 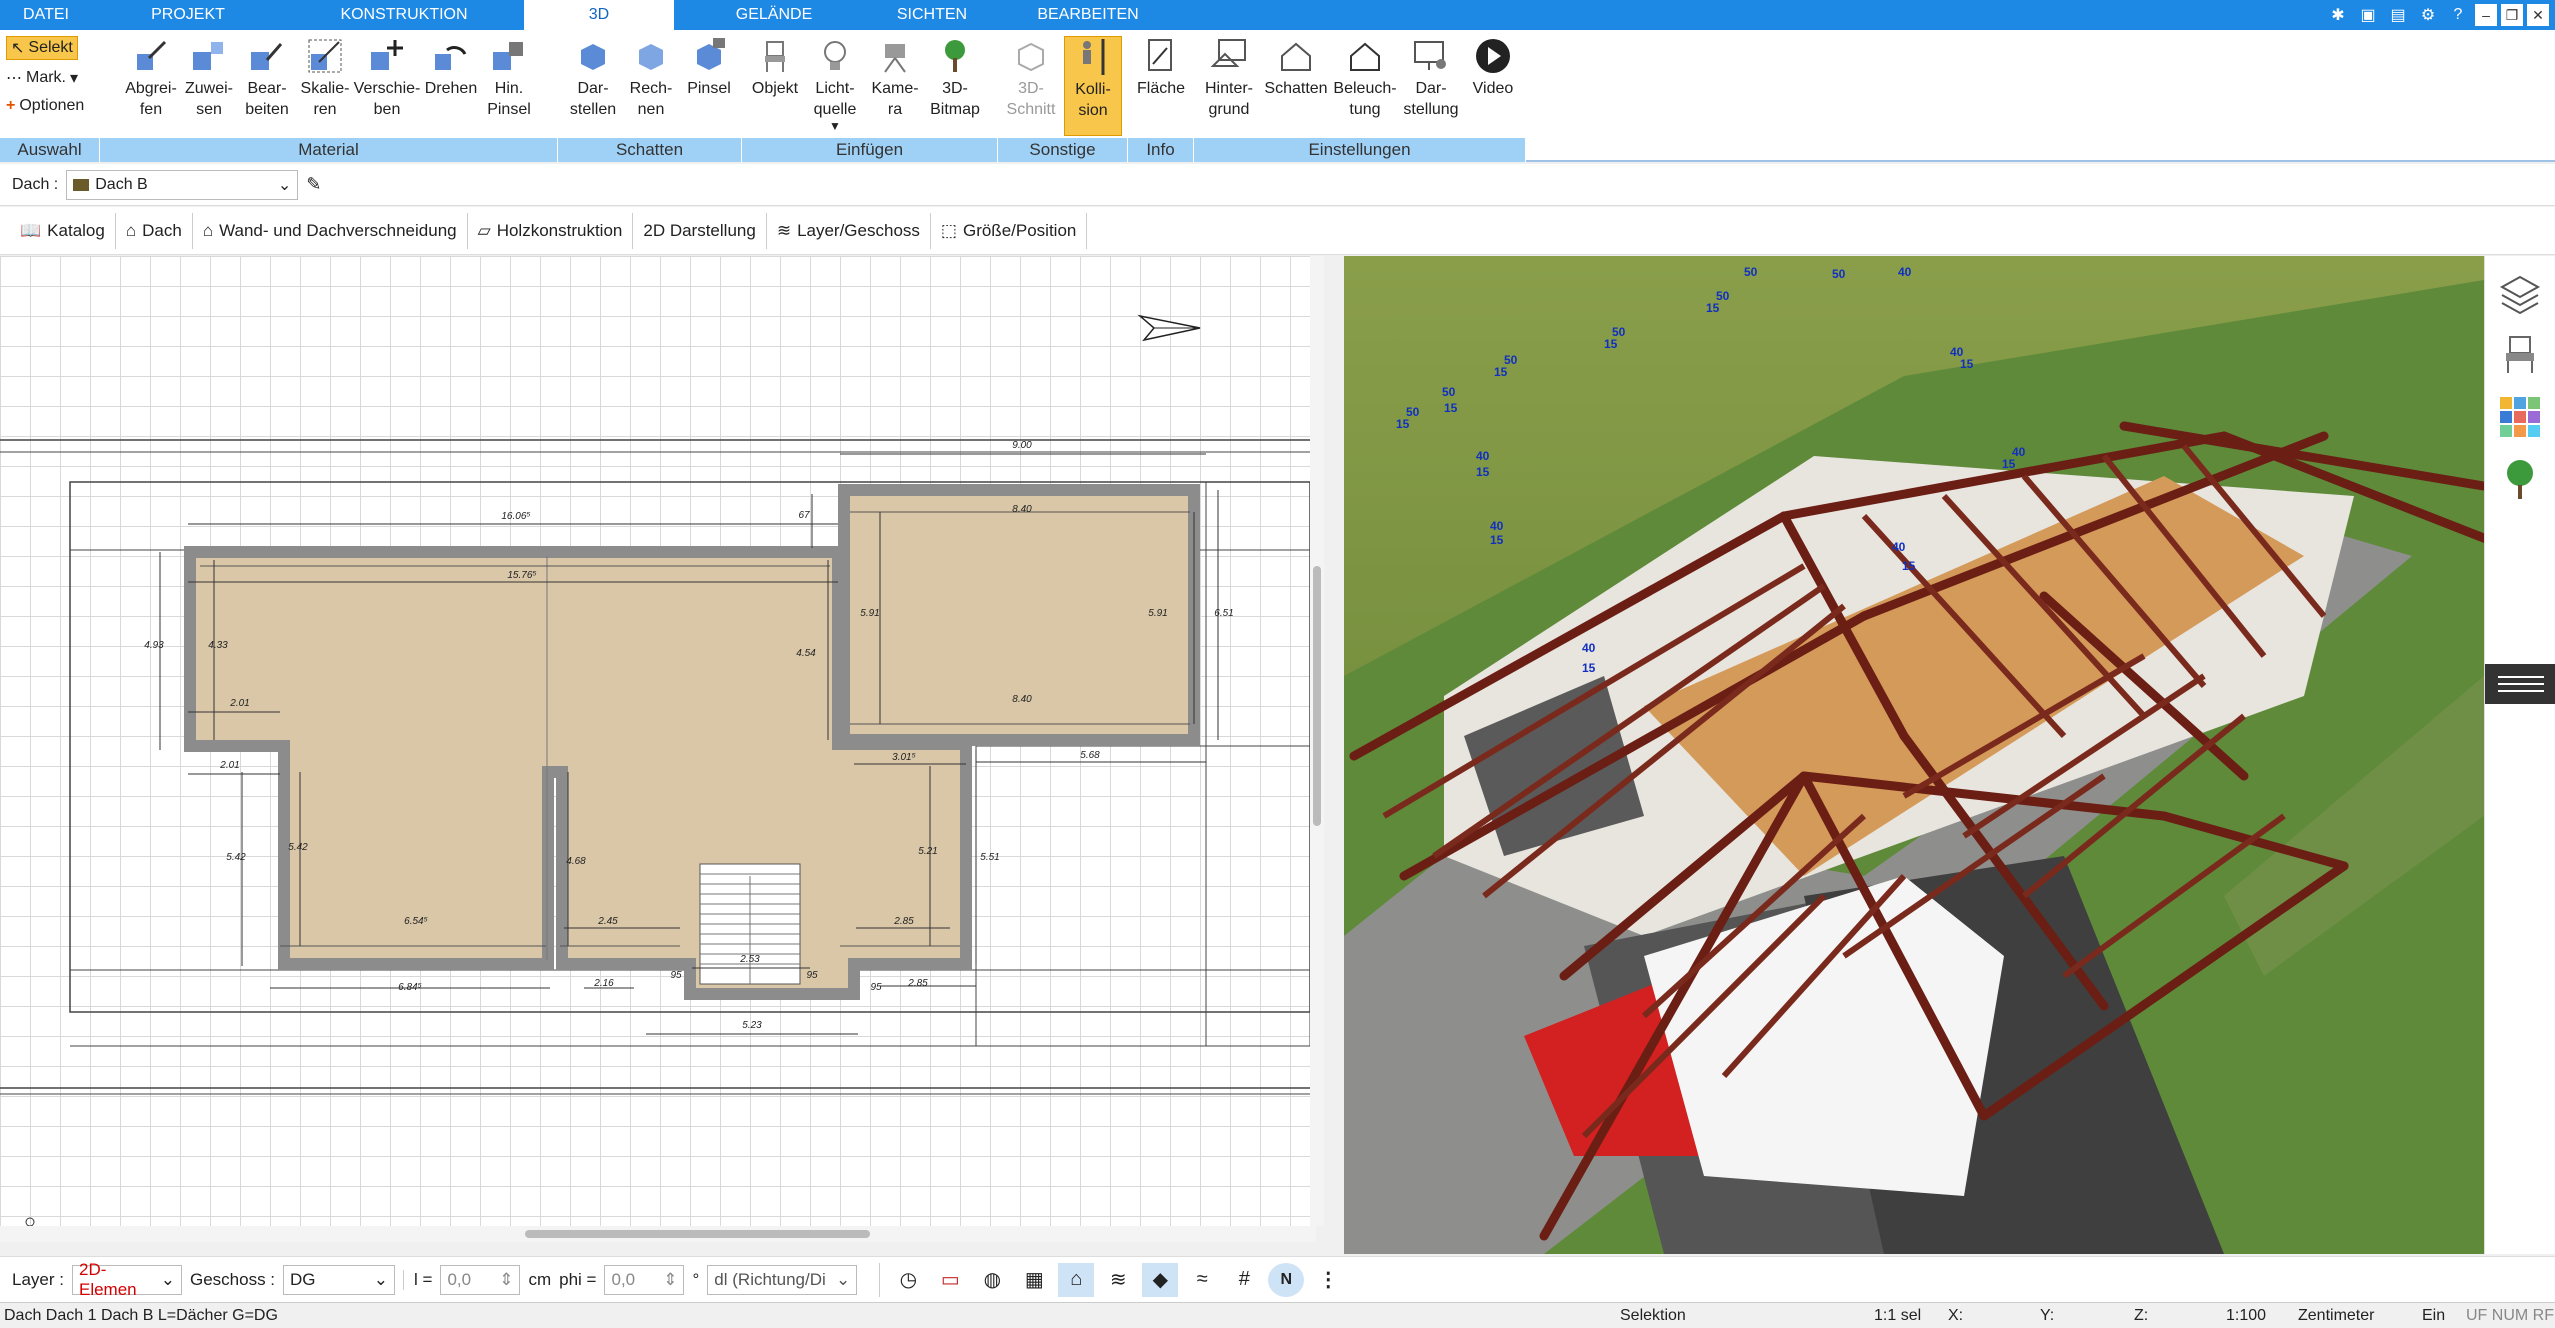 I want to click on wall-roof-intersection-button: ⌂ Wand- und Dachverschneidung, so click(x=330, y=230).